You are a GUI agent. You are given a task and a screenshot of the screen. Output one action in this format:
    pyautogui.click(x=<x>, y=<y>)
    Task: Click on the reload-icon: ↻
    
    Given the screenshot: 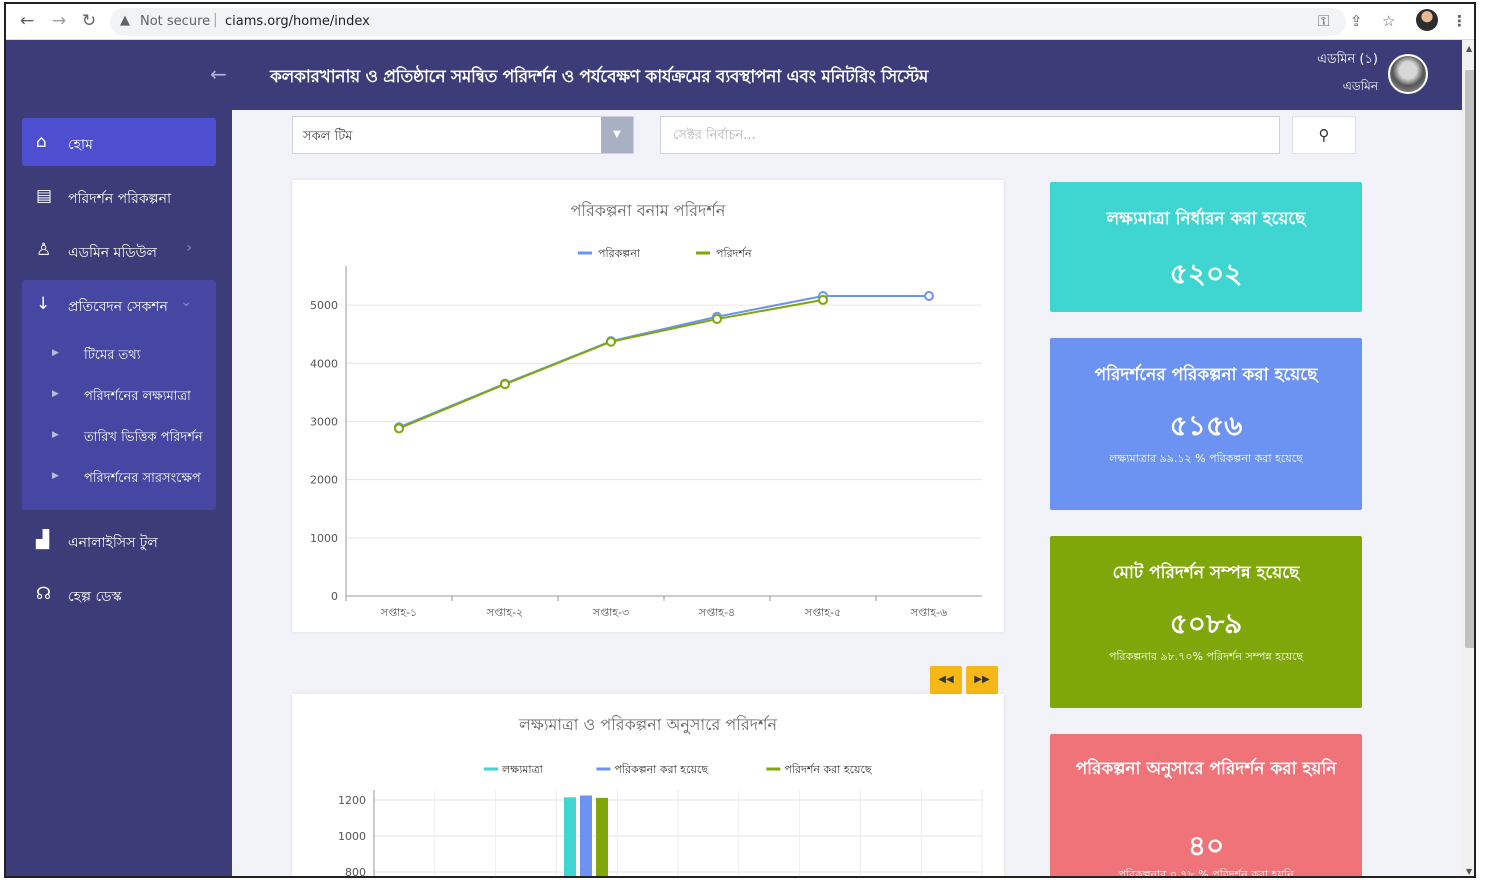 What is the action you would take?
    pyautogui.click(x=89, y=21)
    